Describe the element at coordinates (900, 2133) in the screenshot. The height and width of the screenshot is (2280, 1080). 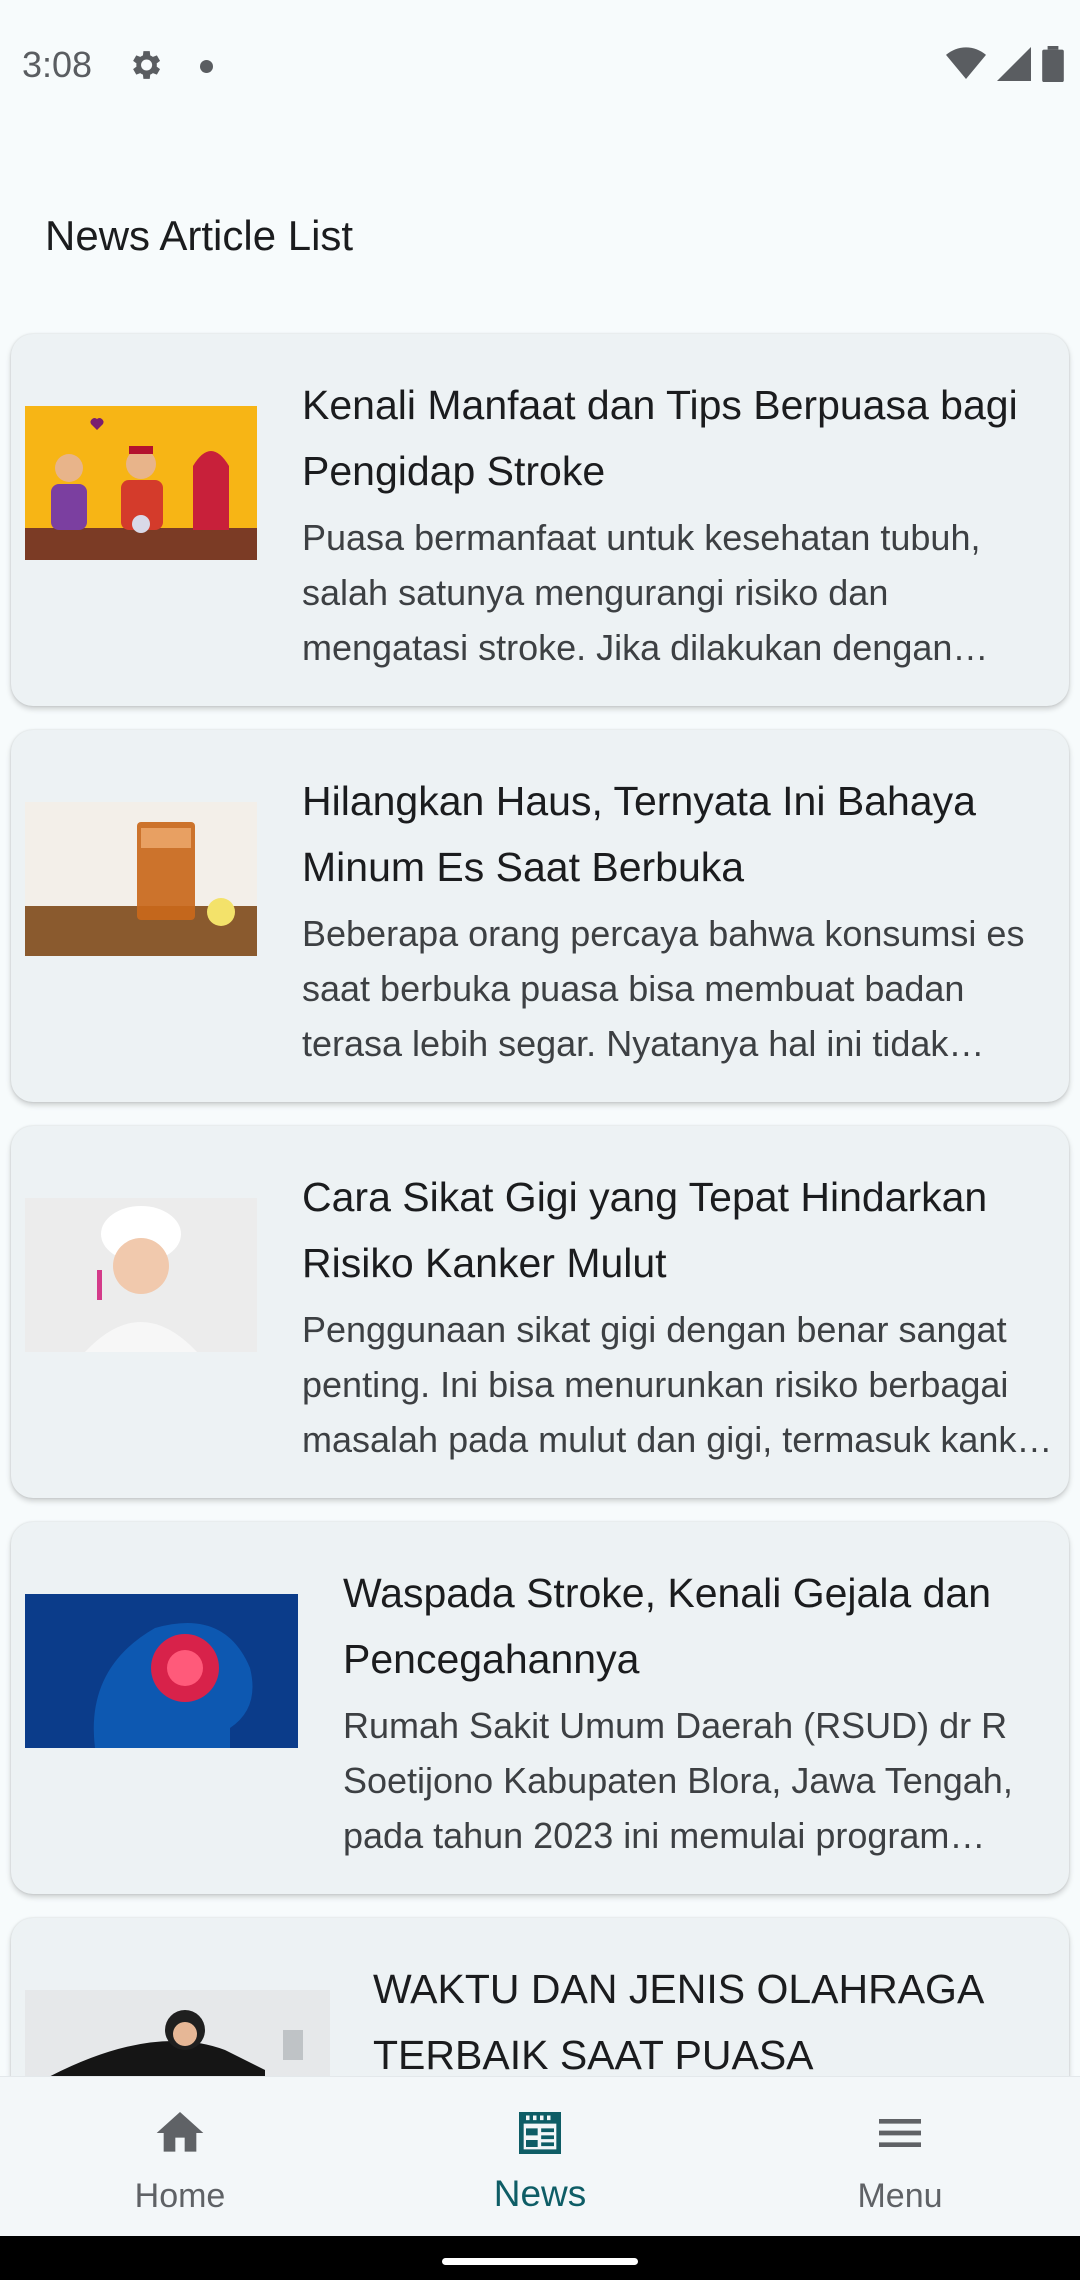
I see `menu-icon` at that location.